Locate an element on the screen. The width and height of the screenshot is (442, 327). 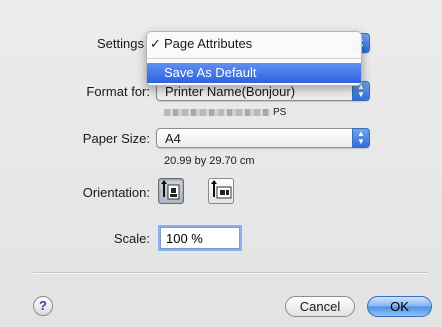
printer-model-redacted is located at coordinates (217, 112).